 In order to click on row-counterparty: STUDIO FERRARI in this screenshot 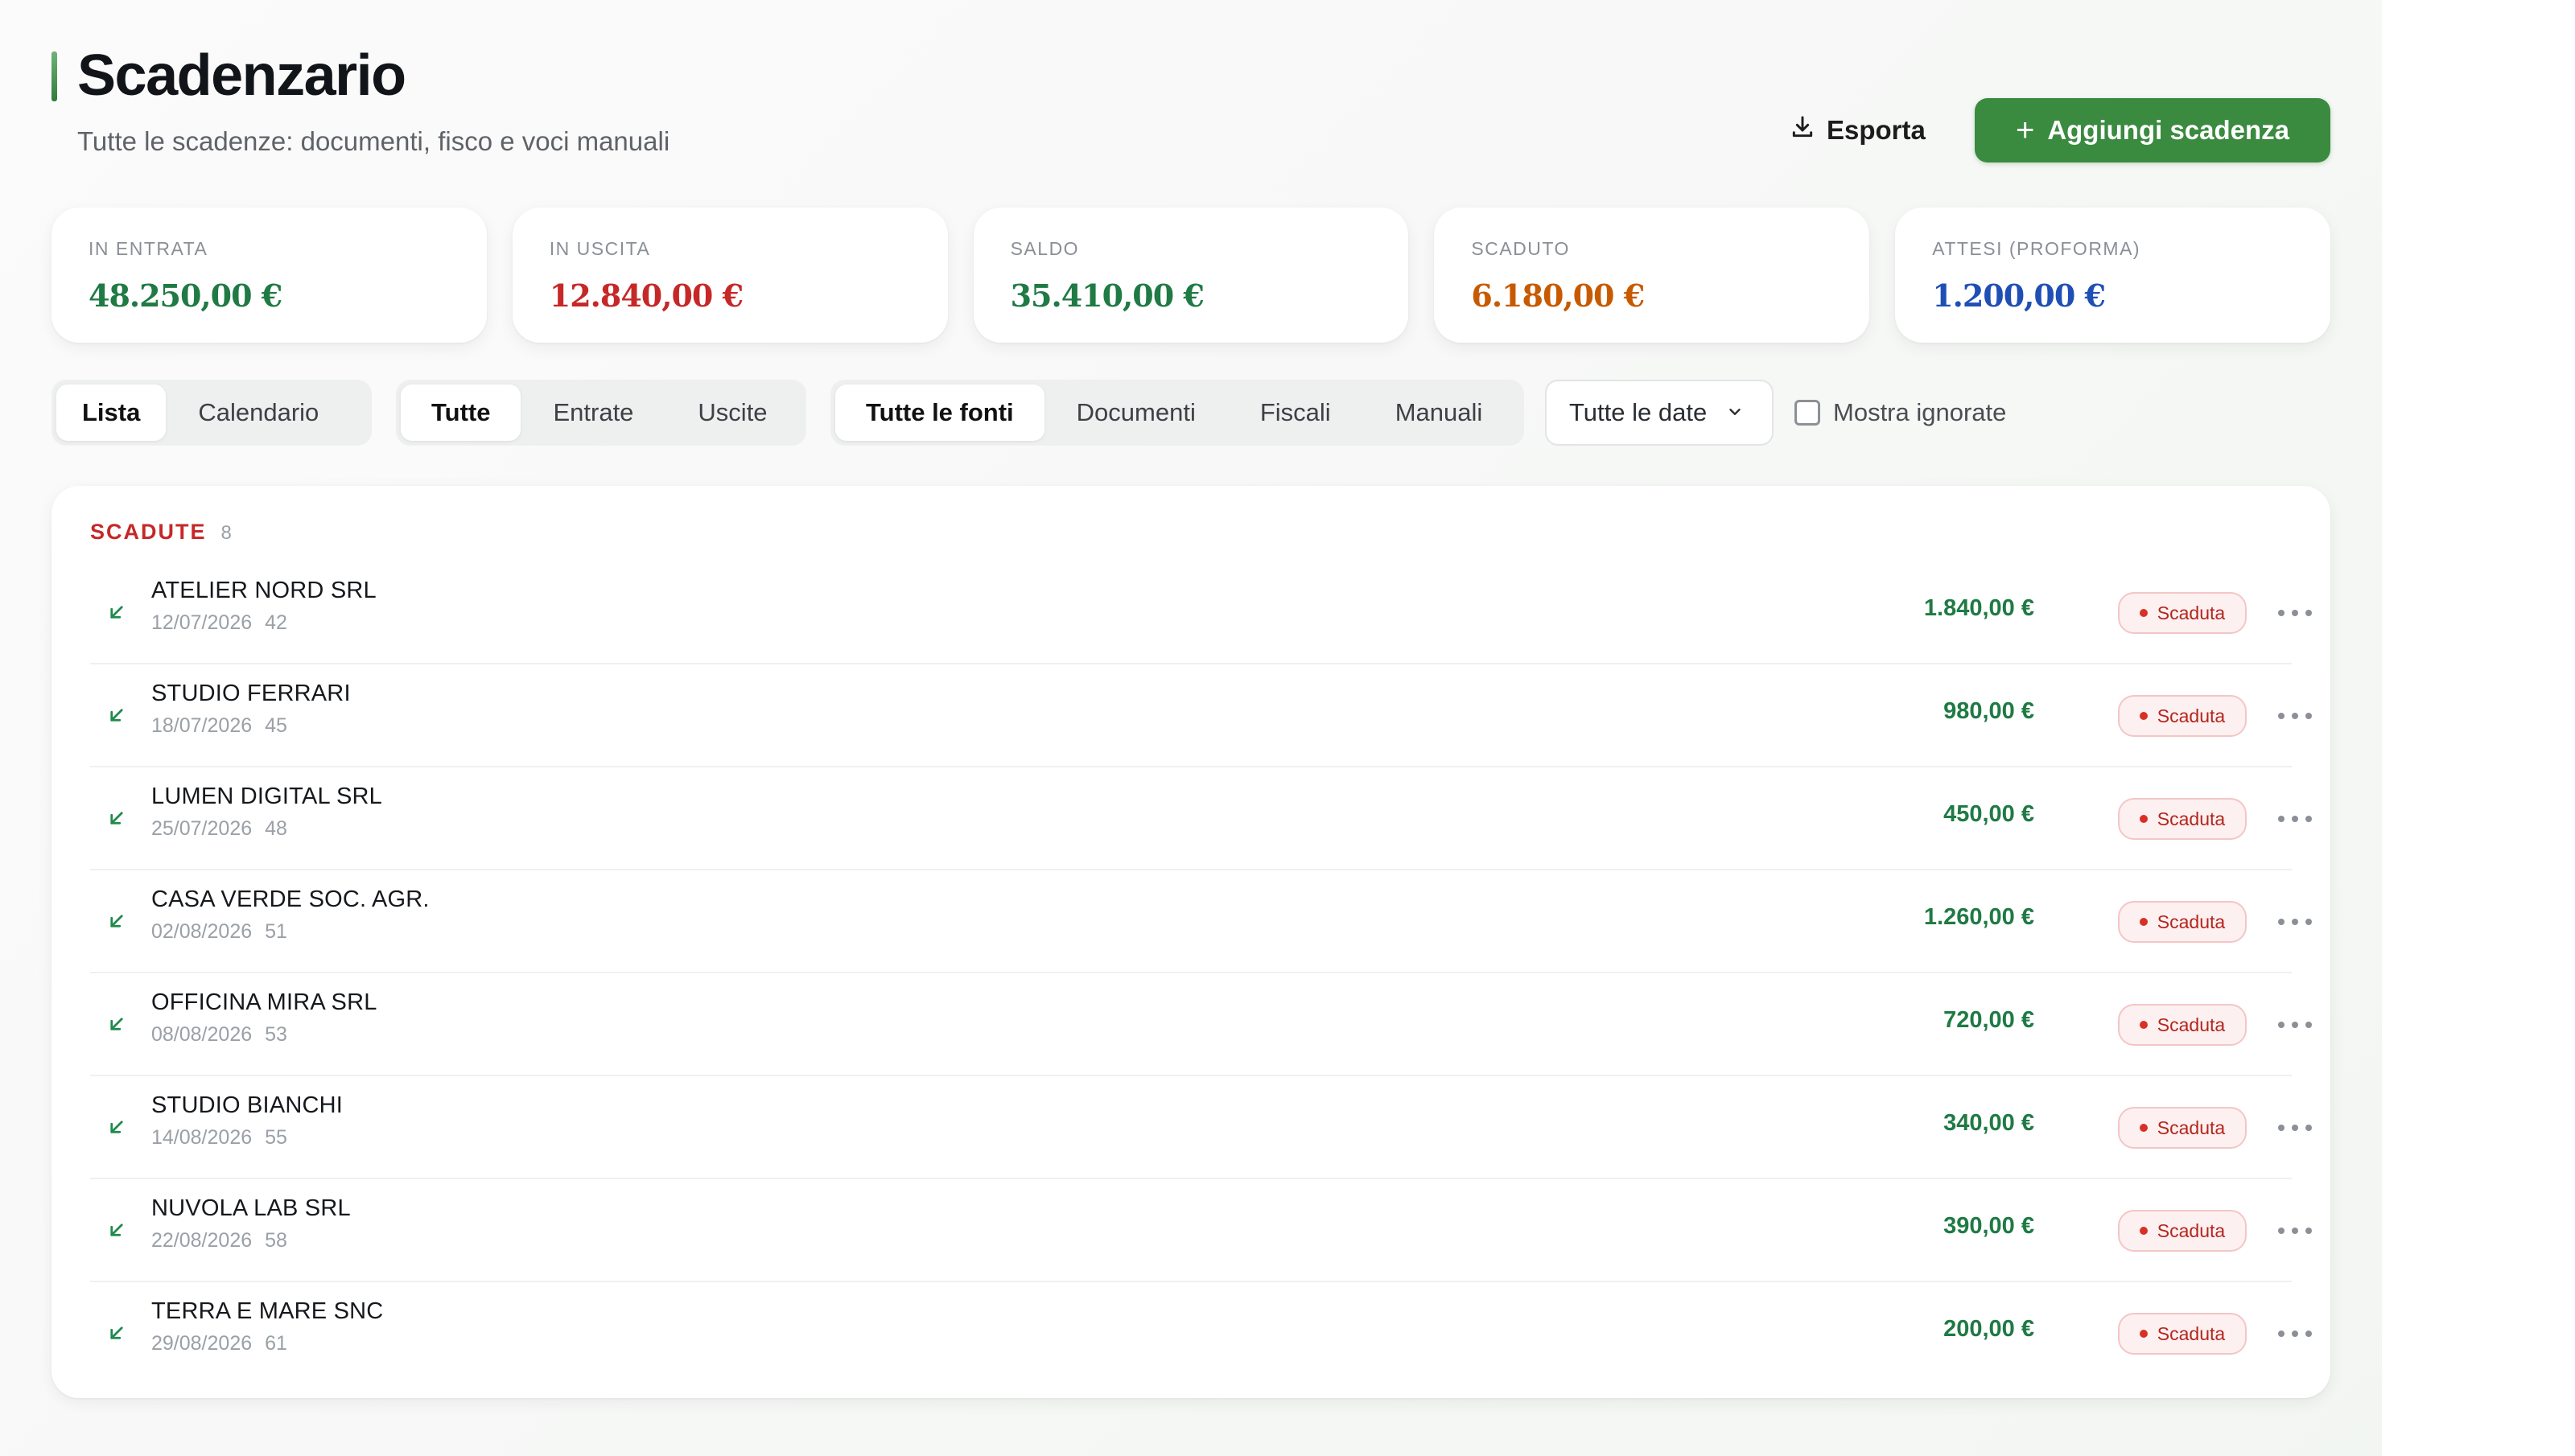, I will do `click(251, 693)`.